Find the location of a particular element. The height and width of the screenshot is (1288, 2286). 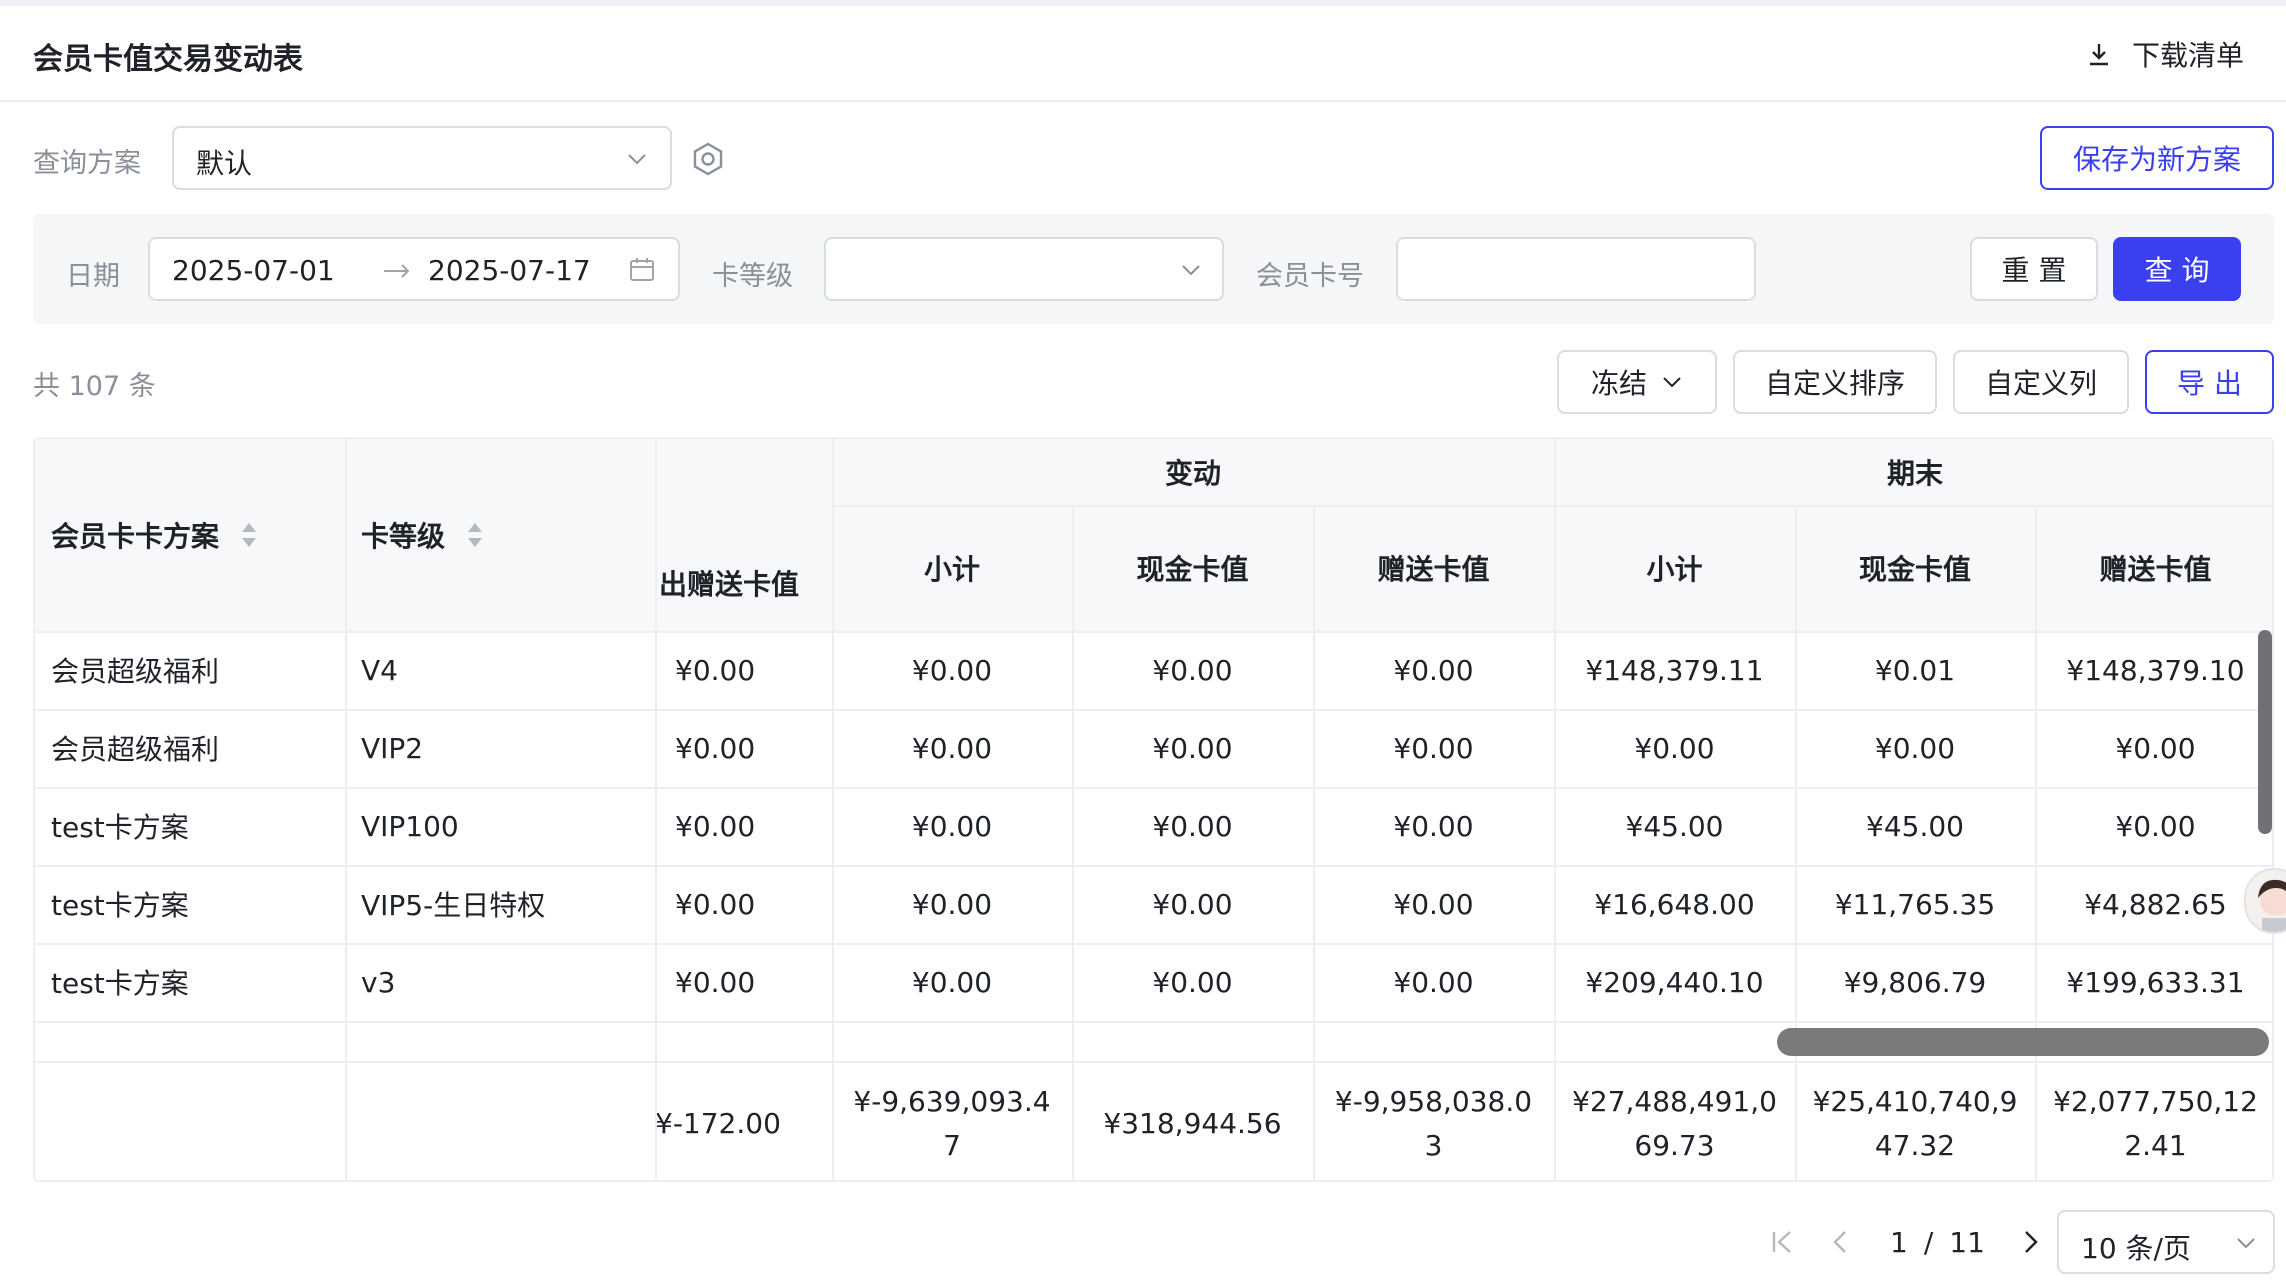

col-header-end-gift: 赠送卡值 is located at coordinates (2155, 569).